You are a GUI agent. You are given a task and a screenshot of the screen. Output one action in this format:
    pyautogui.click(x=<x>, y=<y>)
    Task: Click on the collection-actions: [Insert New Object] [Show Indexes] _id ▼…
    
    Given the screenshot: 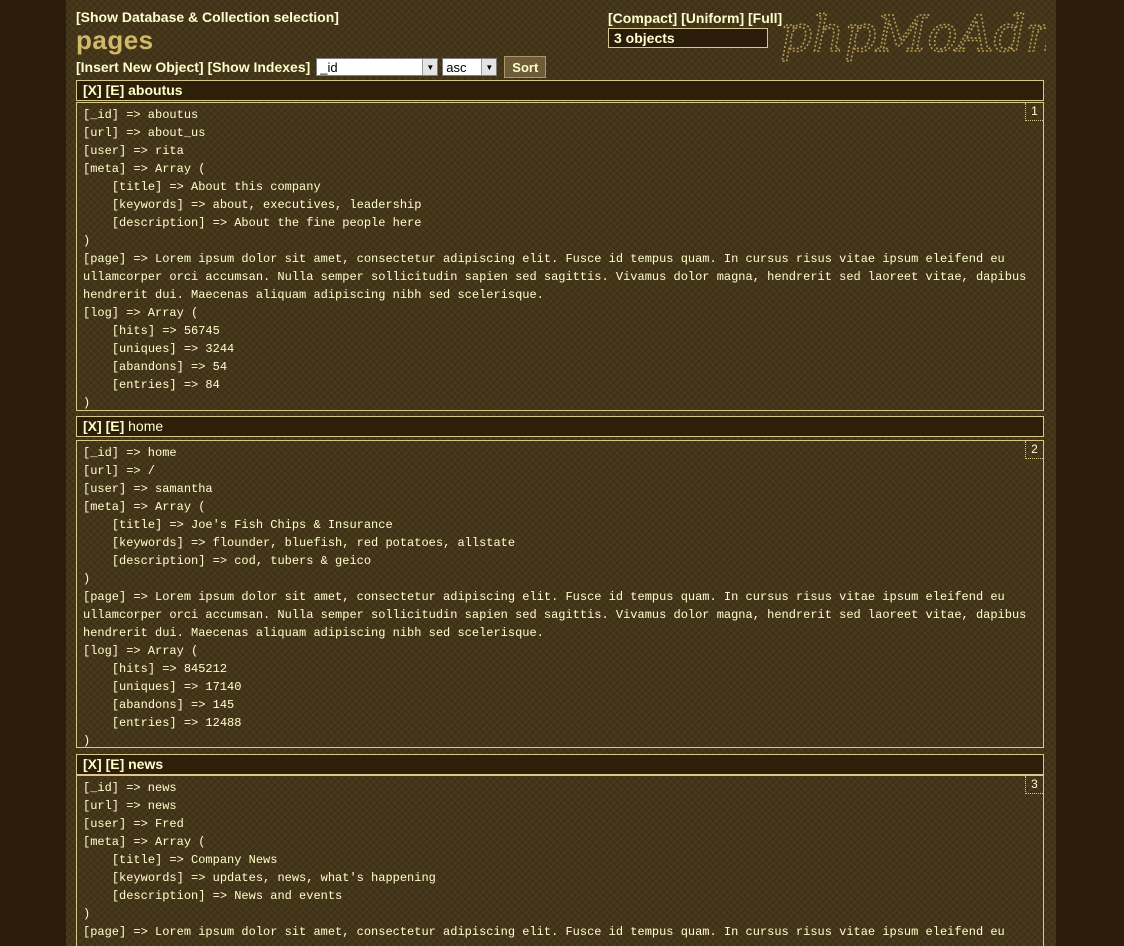 What is the action you would take?
    pyautogui.click(x=311, y=67)
    